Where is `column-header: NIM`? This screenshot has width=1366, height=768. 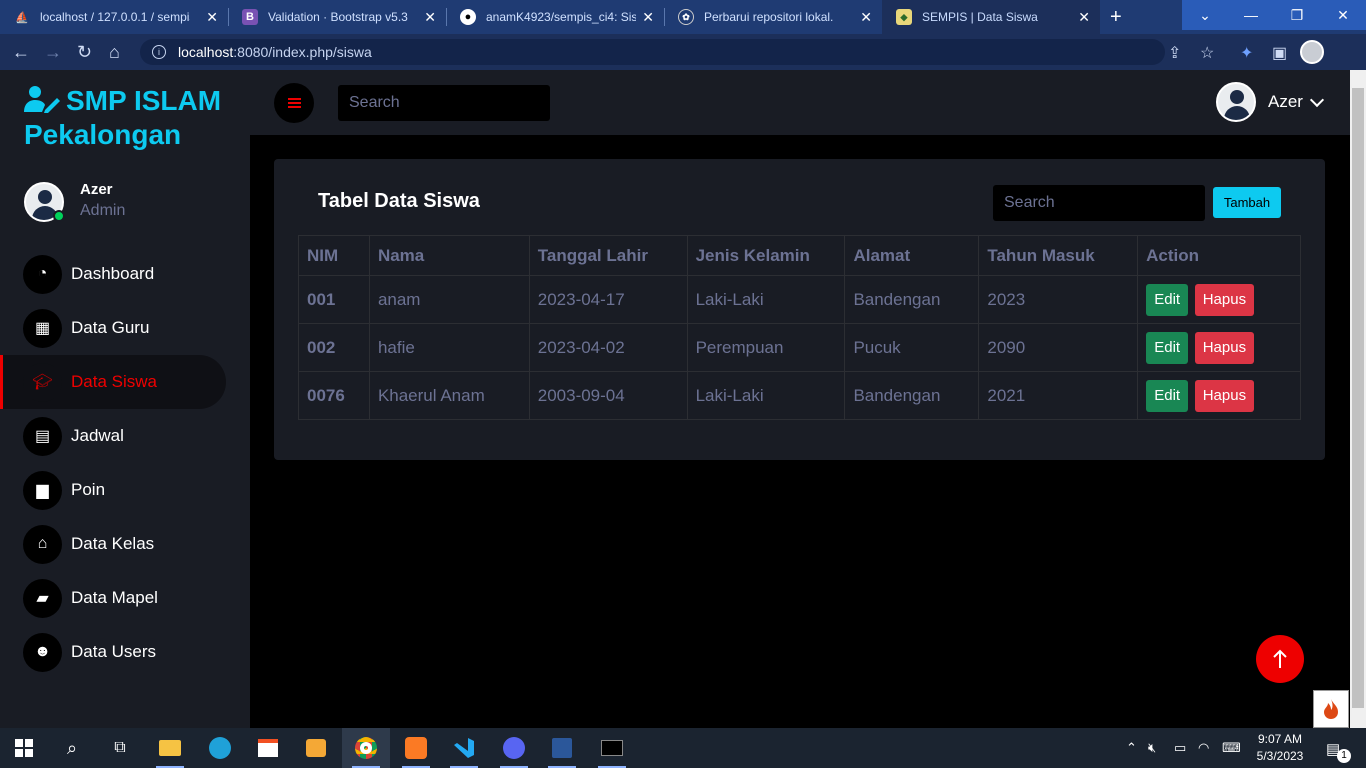
column-header: NIM is located at coordinates (334, 255).